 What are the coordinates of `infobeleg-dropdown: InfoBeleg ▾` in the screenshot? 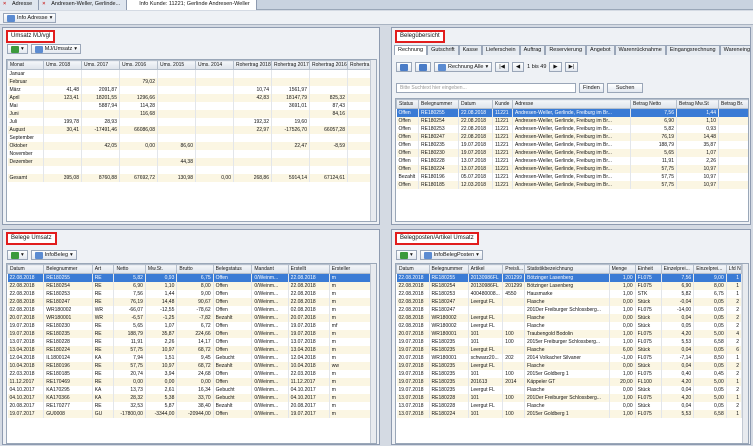 It's located at (53, 255).